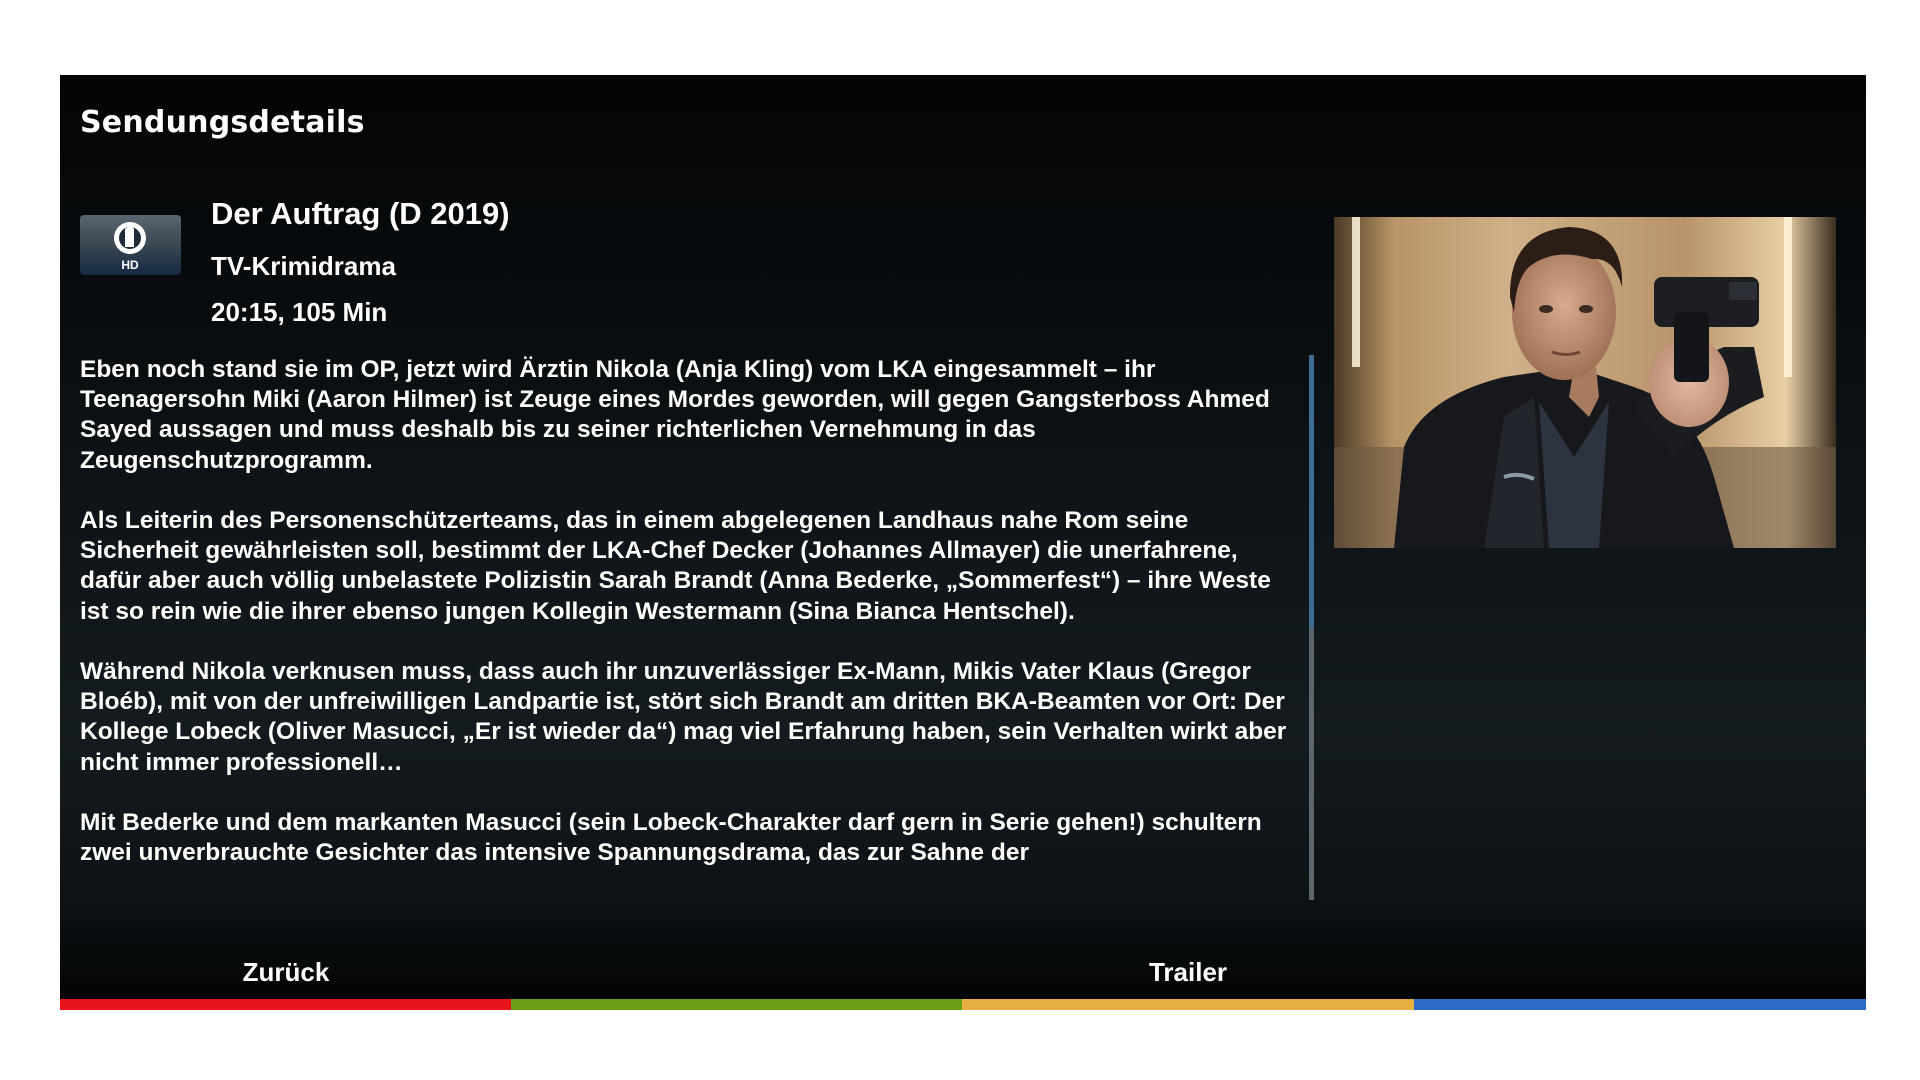  I want to click on program-poster-image, so click(1585, 382).